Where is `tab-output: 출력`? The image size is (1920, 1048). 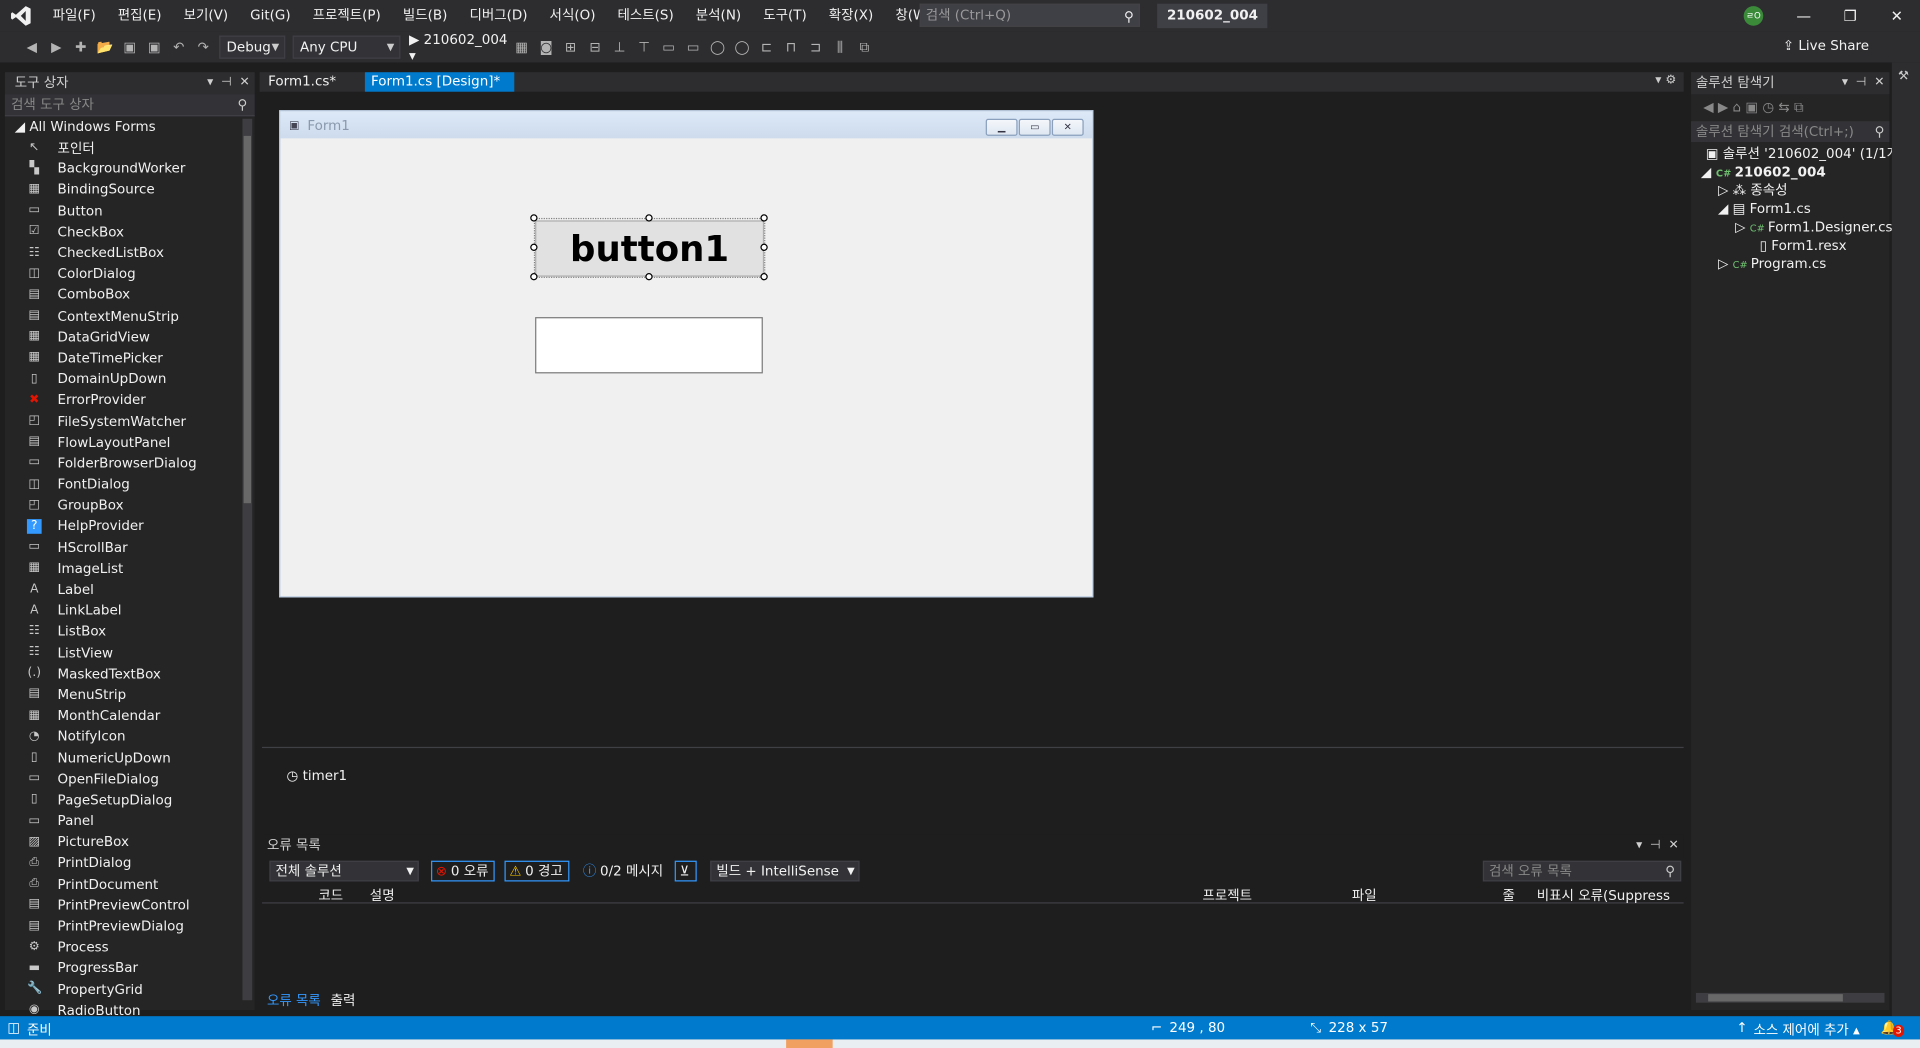 tab-output: 출력 is located at coordinates (343, 1000).